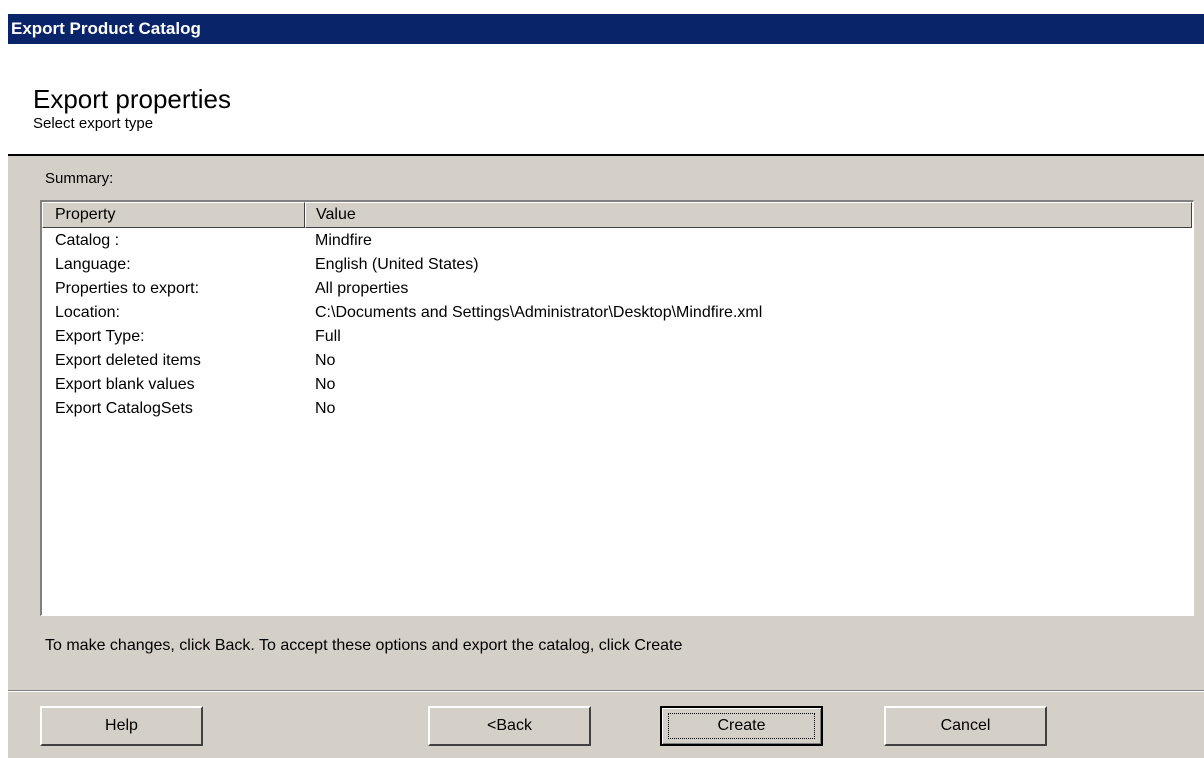 The image size is (1204, 758). I want to click on cancel-button: Cancel, so click(965, 726).